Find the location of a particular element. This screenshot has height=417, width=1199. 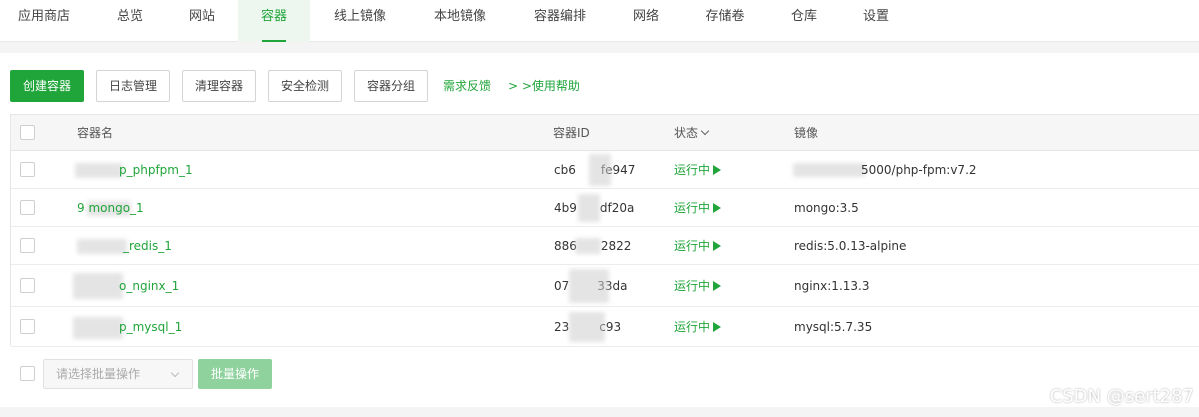

watermark: CSDN @sert287 is located at coordinates (1121, 396).